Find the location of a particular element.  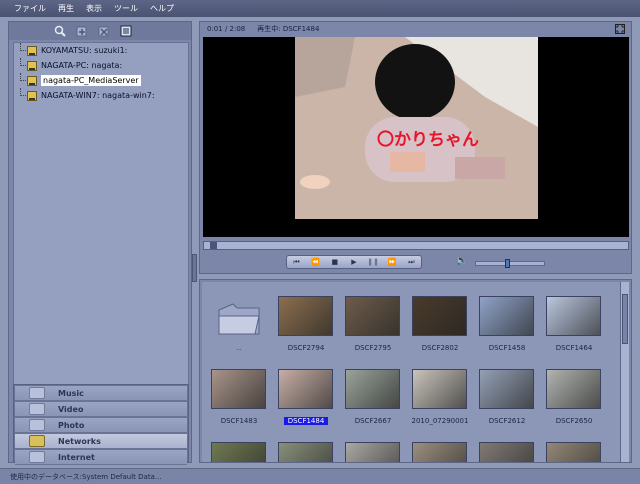

thumbnail-caption: DSCF2795 is located at coordinates (373, 348).